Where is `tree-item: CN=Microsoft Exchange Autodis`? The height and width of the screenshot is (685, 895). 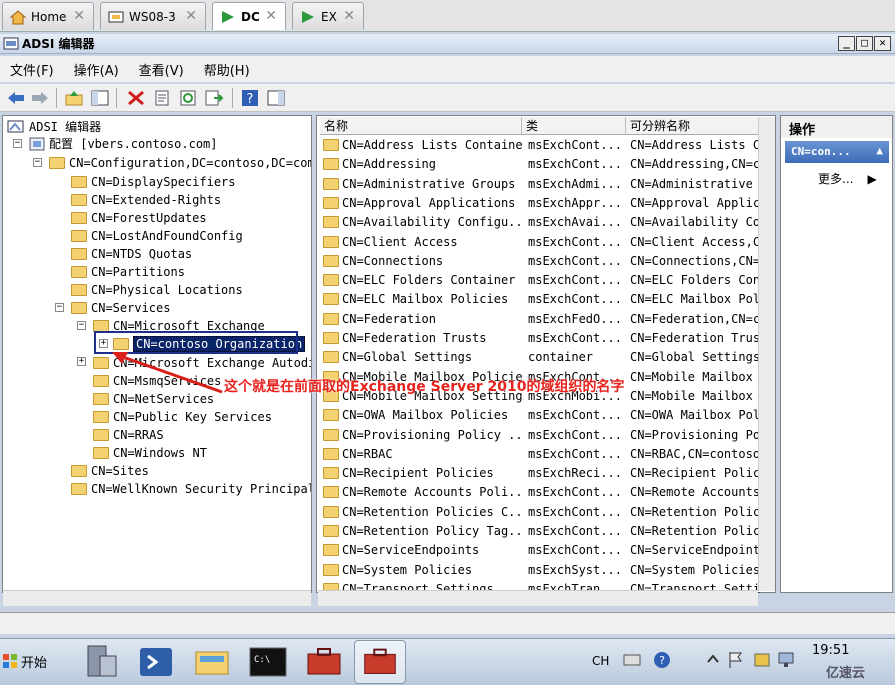
tree-item: CN=Microsoft Exchange Autodis is located at coordinates (202, 362).